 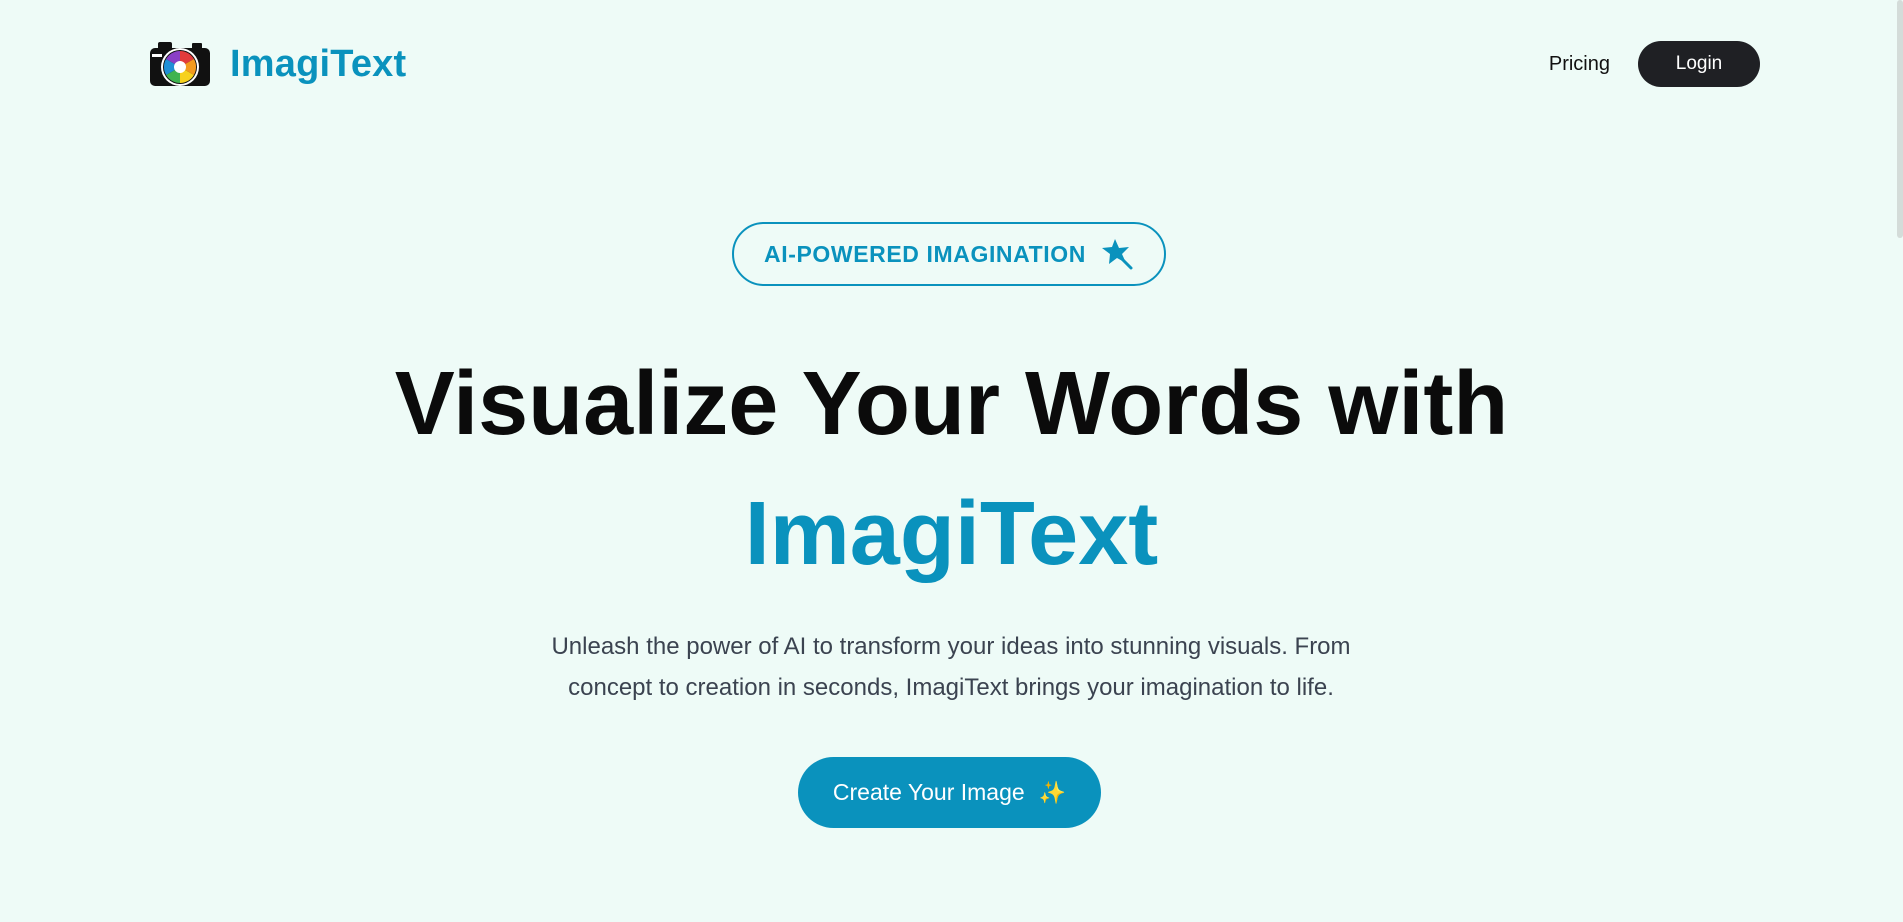 What do you see at coordinates (928, 792) in the screenshot?
I see `create-image-label: Create Your Image` at bounding box center [928, 792].